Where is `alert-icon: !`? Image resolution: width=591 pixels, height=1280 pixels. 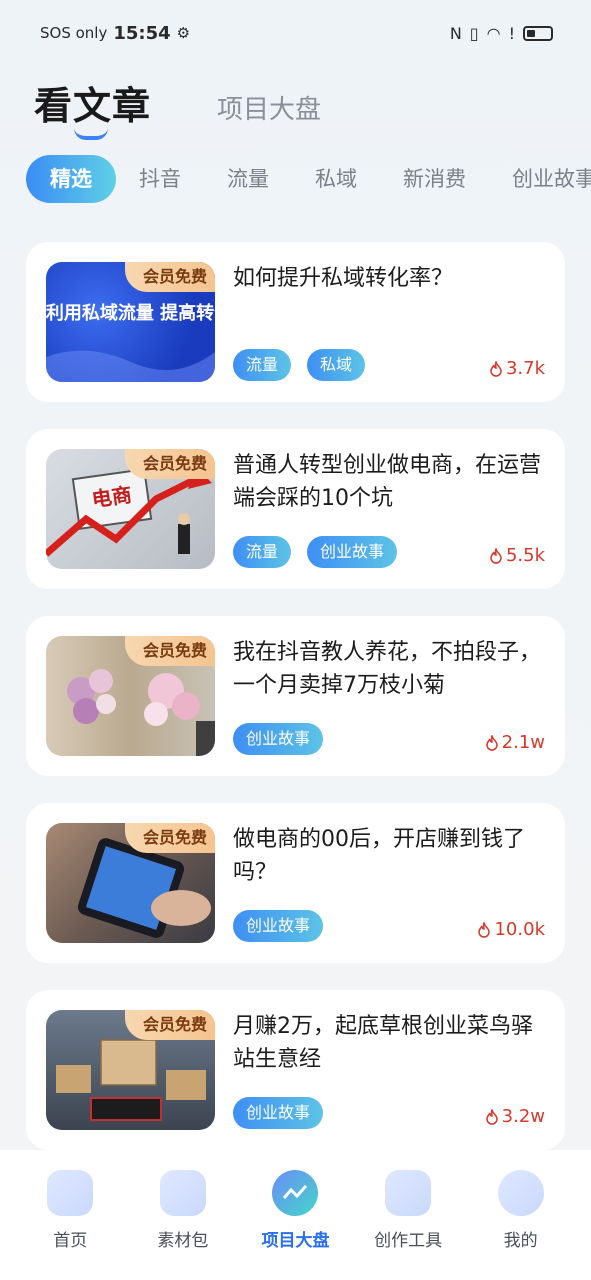 alert-icon: ! is located at coordinates (511, 33).